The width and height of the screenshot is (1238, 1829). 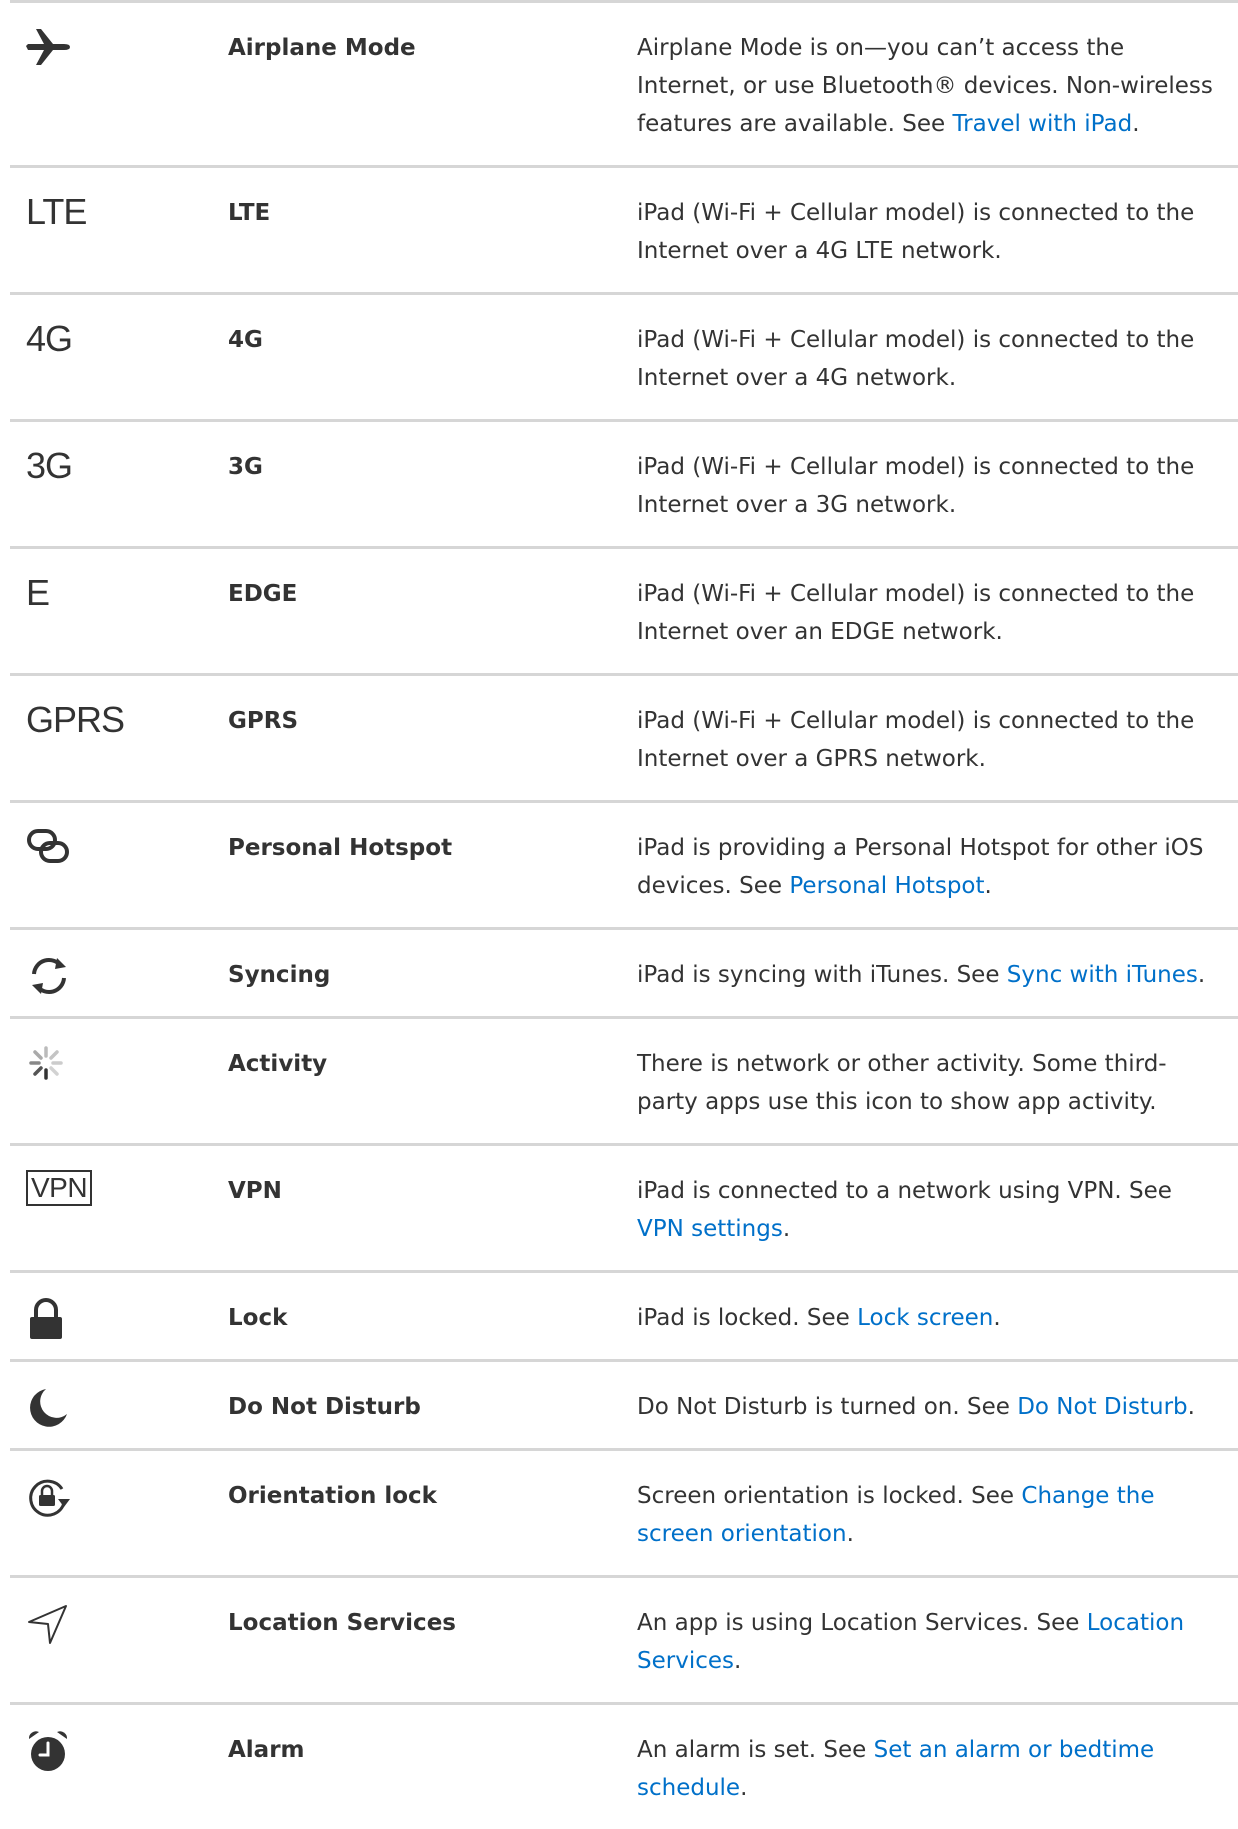 What do you see at coordinates (66, 1632) in the screenshot?
I see `location-arrow-icon` at bounding box center [66, 1632].